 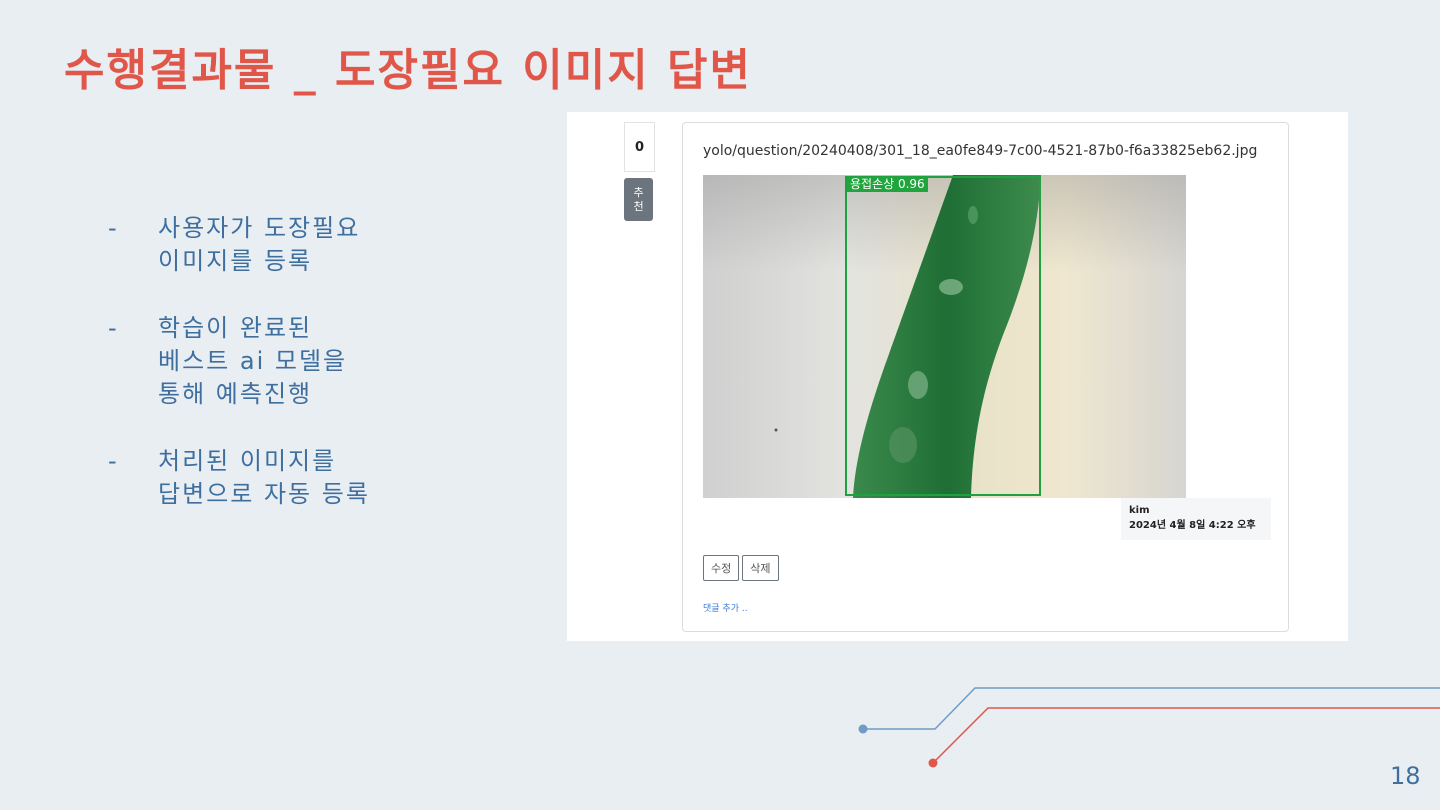 I want to click on red-line, so click(x=1186, y=735).